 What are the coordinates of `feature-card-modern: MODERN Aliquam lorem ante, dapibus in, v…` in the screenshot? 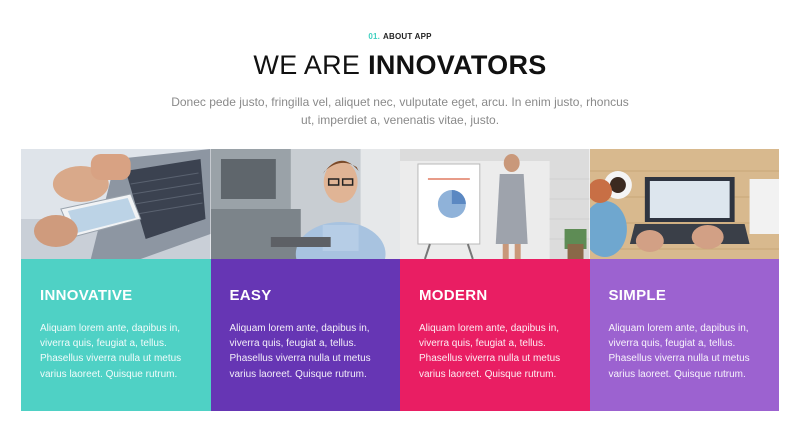 It's located at (495, 280).